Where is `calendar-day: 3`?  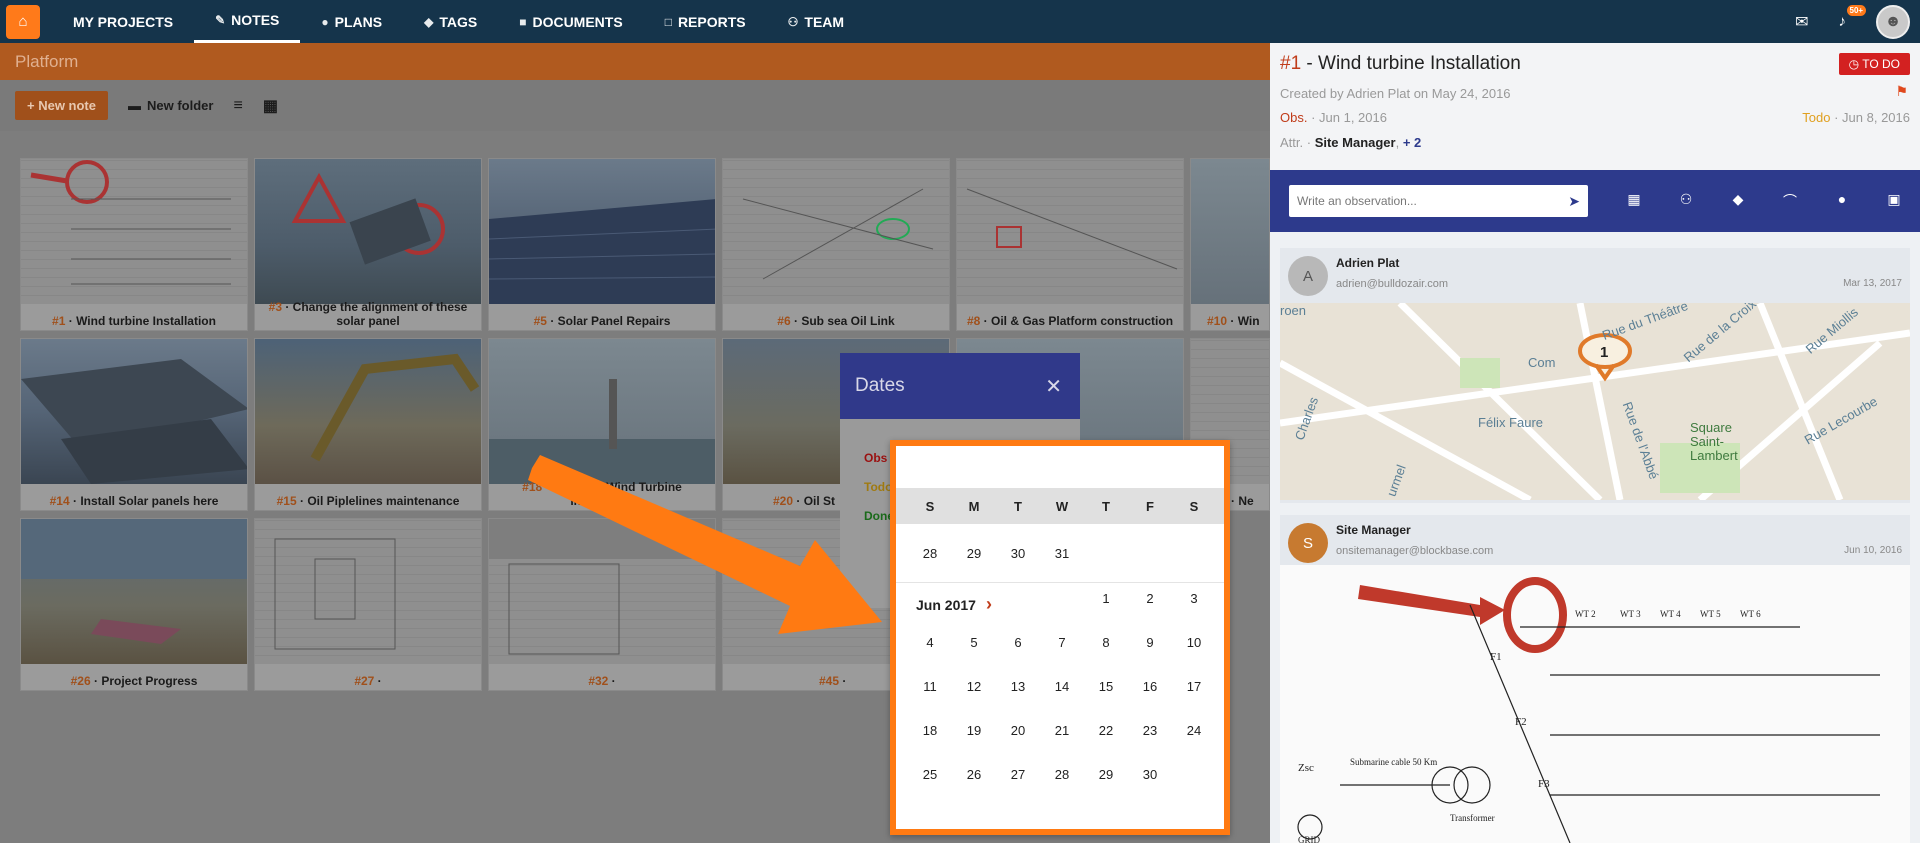 calendar-day: 3 is located at coordinates (1194, 598).